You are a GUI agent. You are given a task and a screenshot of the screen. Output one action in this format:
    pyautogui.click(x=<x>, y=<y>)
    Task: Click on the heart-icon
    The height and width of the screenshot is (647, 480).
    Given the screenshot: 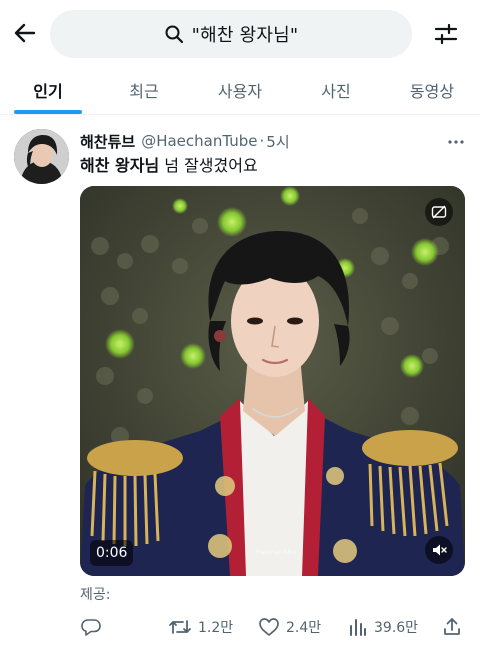 What is the action you would take?
    pyautogui.click(x=269, y=627)
    